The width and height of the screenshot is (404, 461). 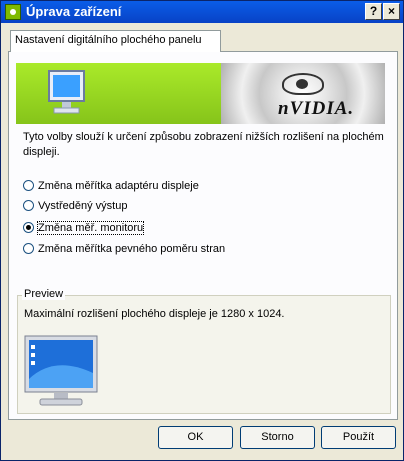 What do you see at coordinates (66, 92) in the screenshot?
I see `monitor-icon` at bounding box center [66, 92].